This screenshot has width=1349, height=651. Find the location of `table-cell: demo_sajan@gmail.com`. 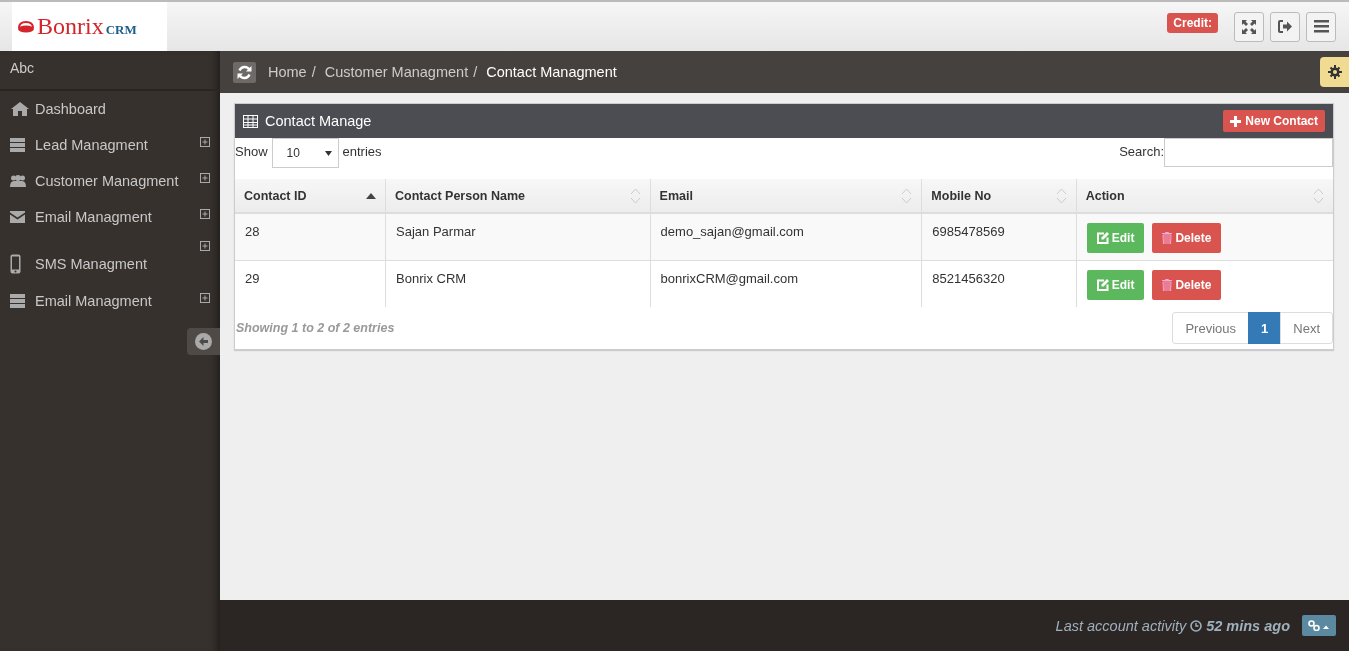

table-cell: demo_sajan@gmail.com is located at coordinates (786, 236).